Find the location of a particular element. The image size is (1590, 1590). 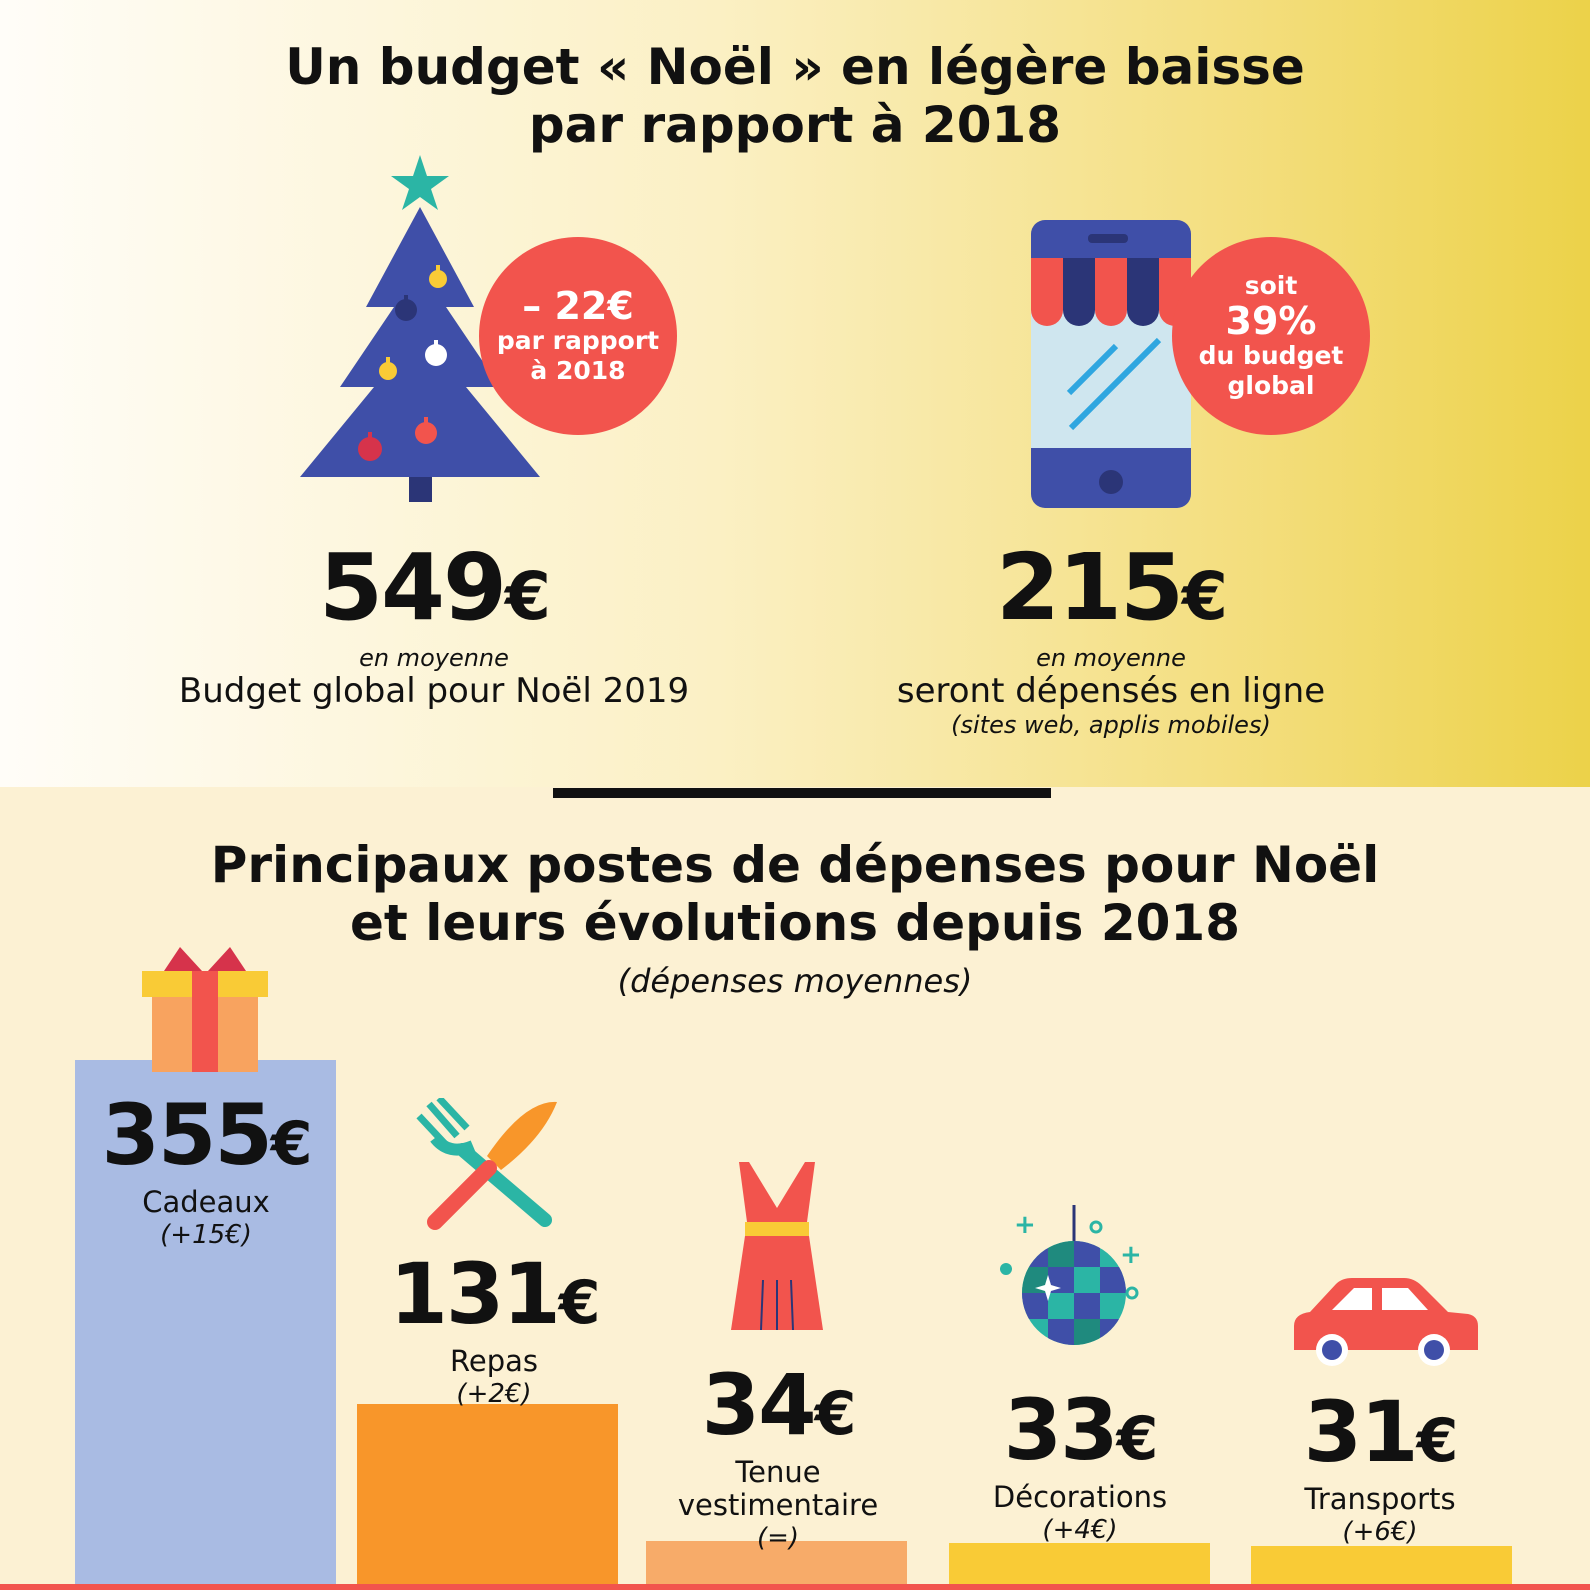

label-decorations-change: (+4€) is located at coordinates (1080, 1530).